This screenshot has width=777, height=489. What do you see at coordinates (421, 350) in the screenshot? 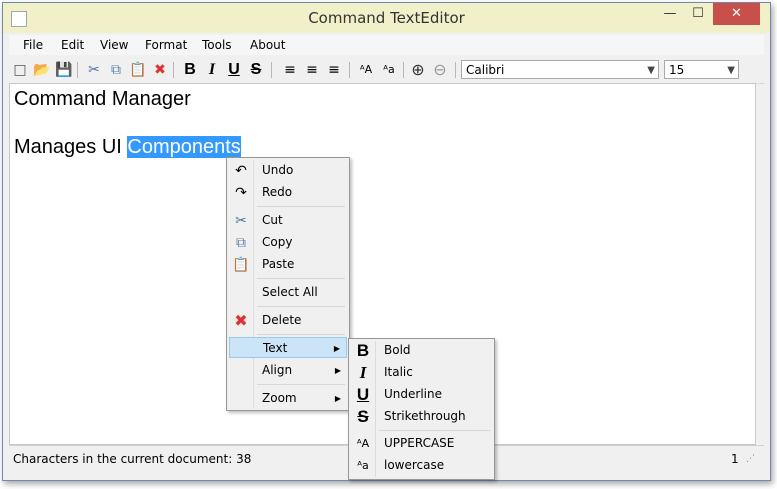
I see `submenu-item-bold: B Bold` at bounding box center [421, 350].